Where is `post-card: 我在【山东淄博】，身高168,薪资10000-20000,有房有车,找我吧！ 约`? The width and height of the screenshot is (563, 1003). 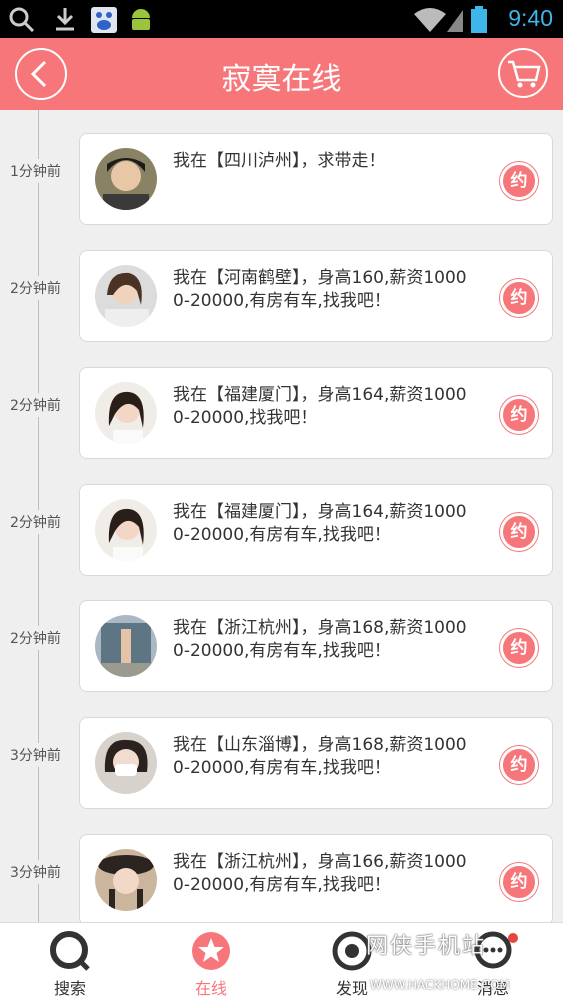
post-card: 我在【山东淄博】，身高168,薪资10000-20000,有房有车,找我吧！ 约 is located at coordinates (316, 763).